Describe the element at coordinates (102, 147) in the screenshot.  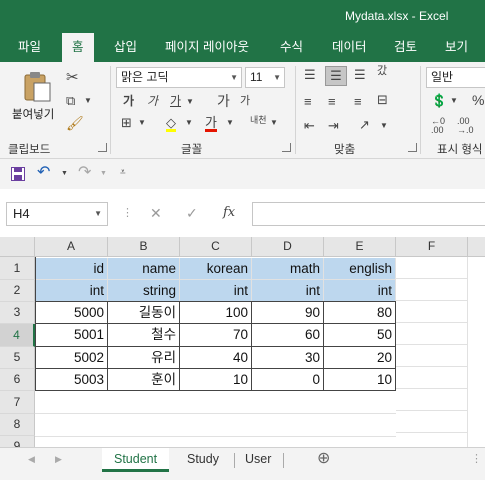
I see `clipboard-launcher-icon` at that location.